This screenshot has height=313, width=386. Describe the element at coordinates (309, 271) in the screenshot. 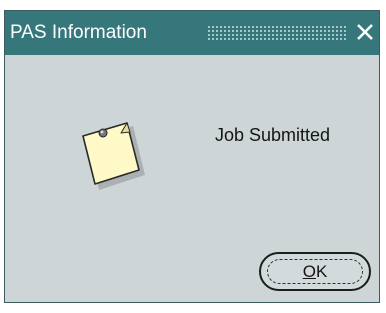

I see `ok-mnemonic: O` at that location.